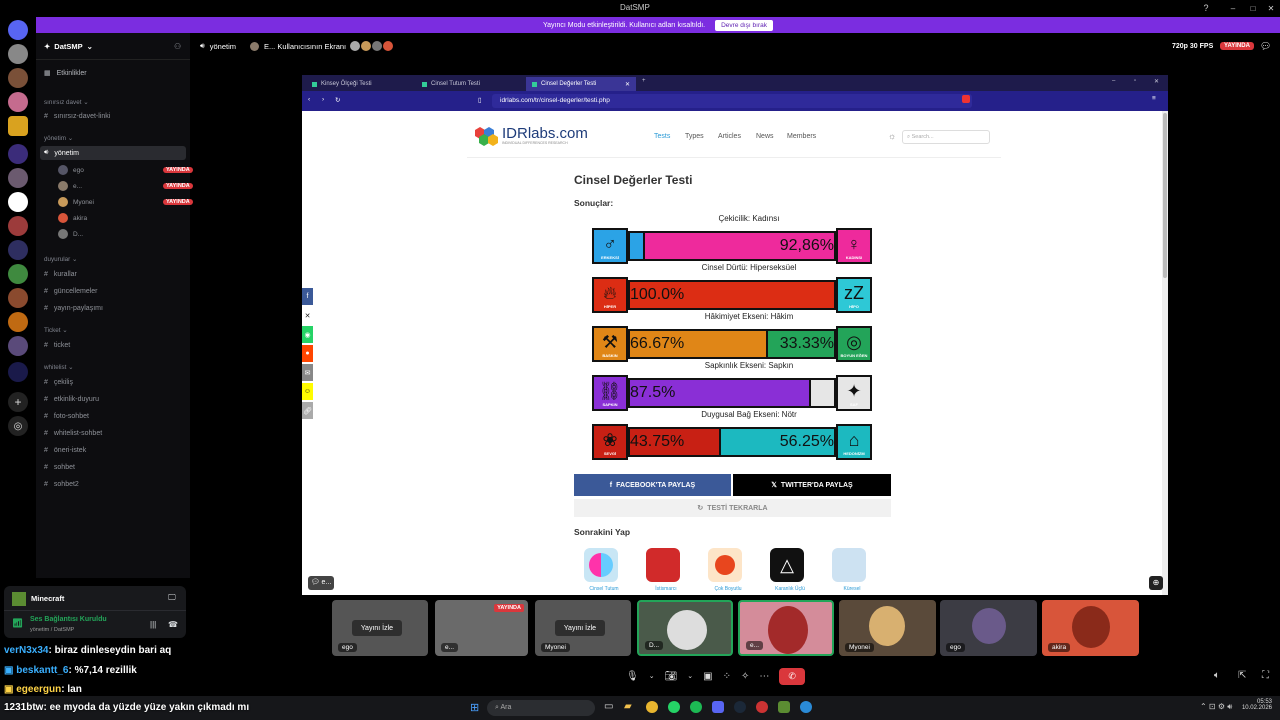 The image size is (1280, 720). I want to click on voice-user: ego YAYINDA, so click(125, 170).